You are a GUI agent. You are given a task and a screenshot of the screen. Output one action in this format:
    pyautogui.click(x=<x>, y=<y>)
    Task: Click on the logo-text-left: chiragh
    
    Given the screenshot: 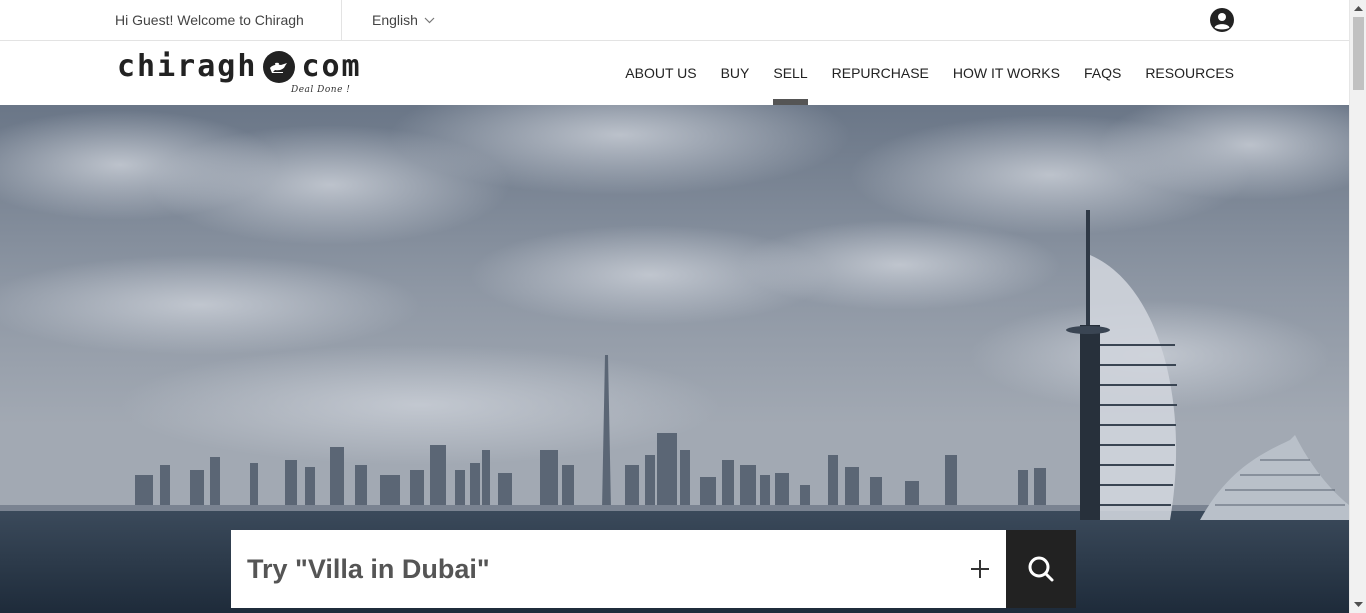 What is the action you would take?
    pyautogui.click(x=187, y=66)
    